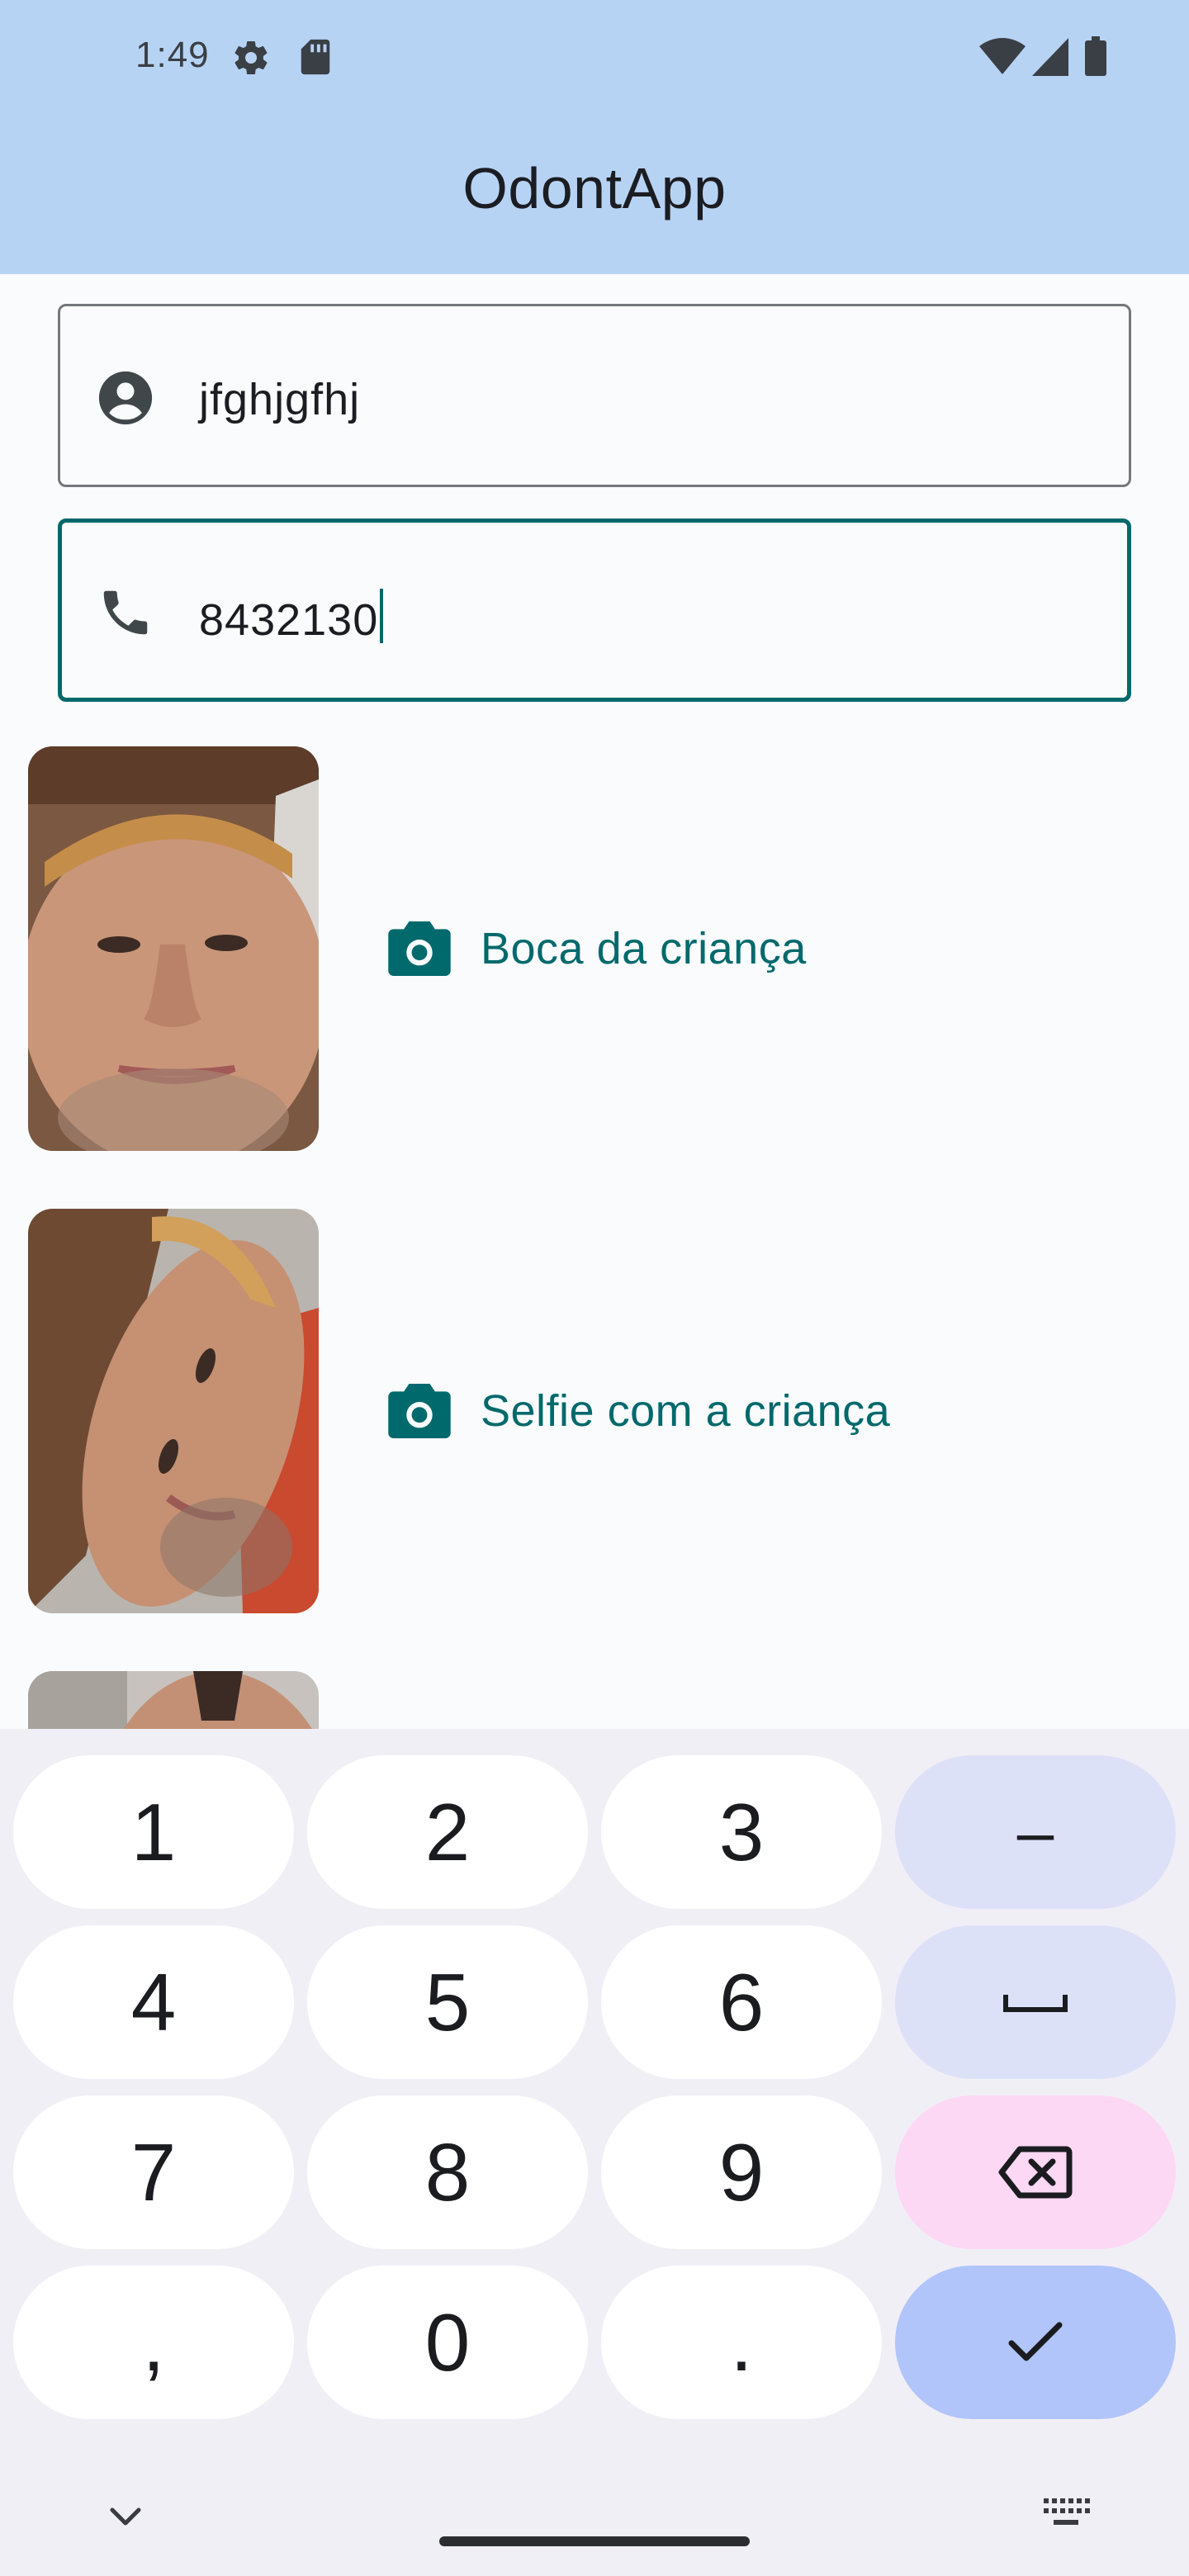  I want to click on phone-value-wrap: 8432130, so click(291, 617).